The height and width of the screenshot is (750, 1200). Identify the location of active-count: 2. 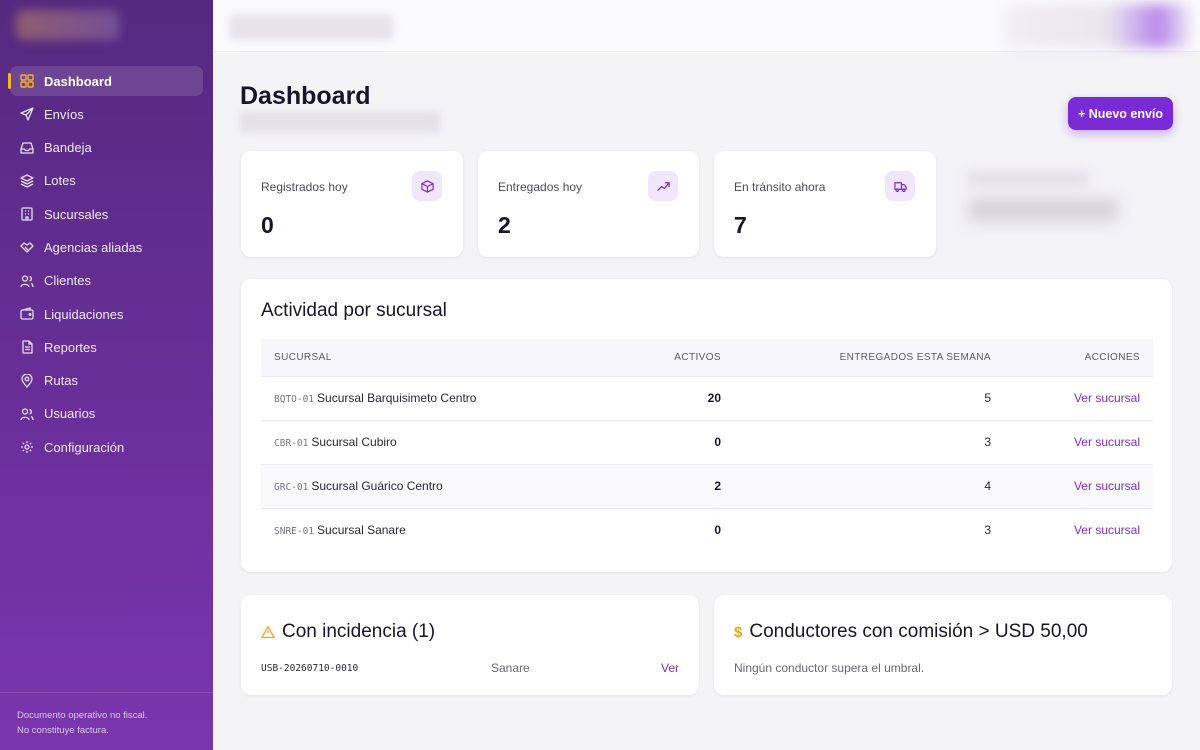
(692, 485).